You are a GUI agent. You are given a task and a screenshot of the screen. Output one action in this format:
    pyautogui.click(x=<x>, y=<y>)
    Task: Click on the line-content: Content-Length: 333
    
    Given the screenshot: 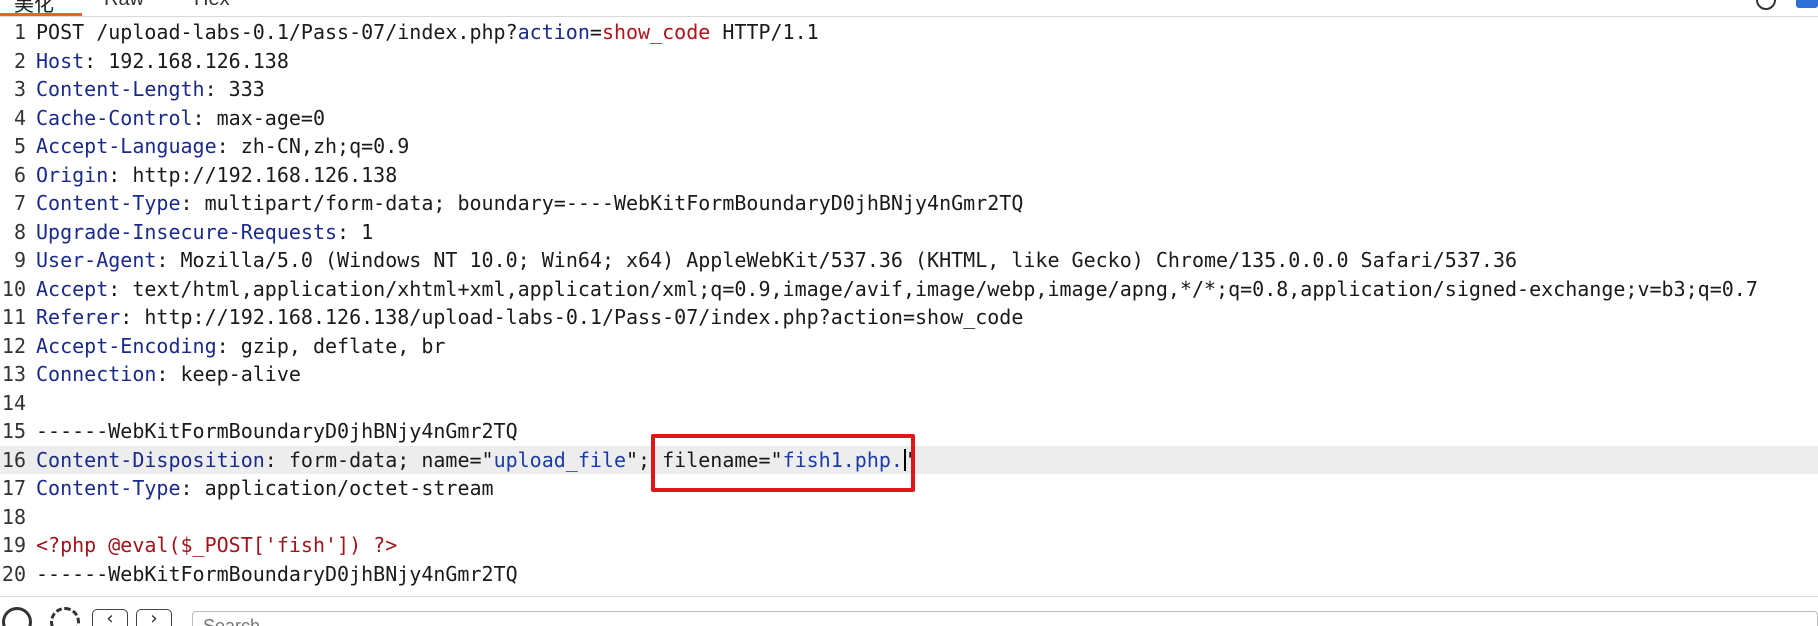 What is the action you would take?
    pyautogui.click(x=150, y=89)
    